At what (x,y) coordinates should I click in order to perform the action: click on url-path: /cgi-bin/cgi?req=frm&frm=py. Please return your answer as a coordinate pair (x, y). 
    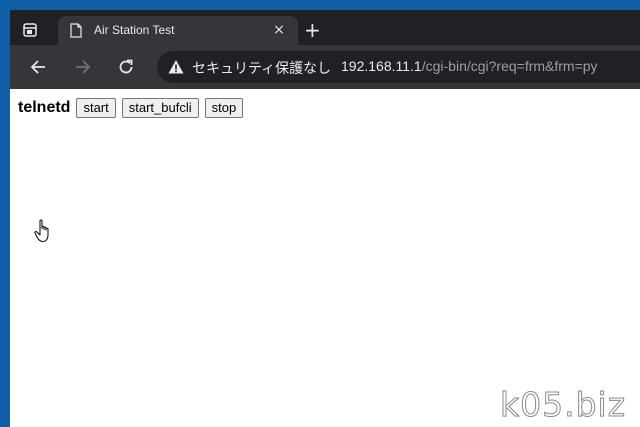
    Looking at the image, I should click on (509, 66).